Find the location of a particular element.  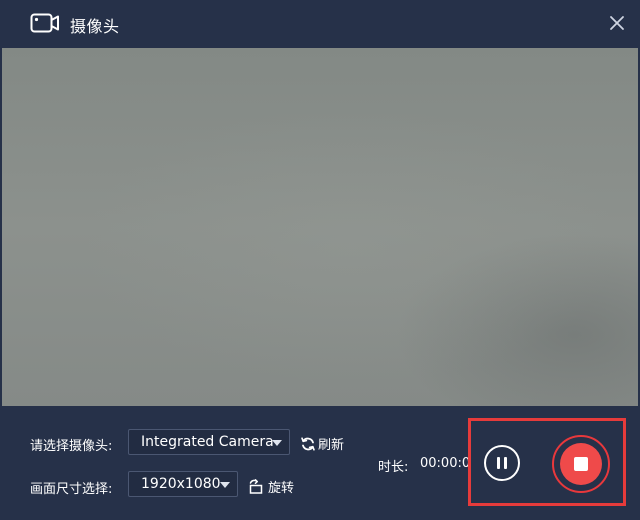

refresh-button: 刷新 is located at coordinates (322, 443).